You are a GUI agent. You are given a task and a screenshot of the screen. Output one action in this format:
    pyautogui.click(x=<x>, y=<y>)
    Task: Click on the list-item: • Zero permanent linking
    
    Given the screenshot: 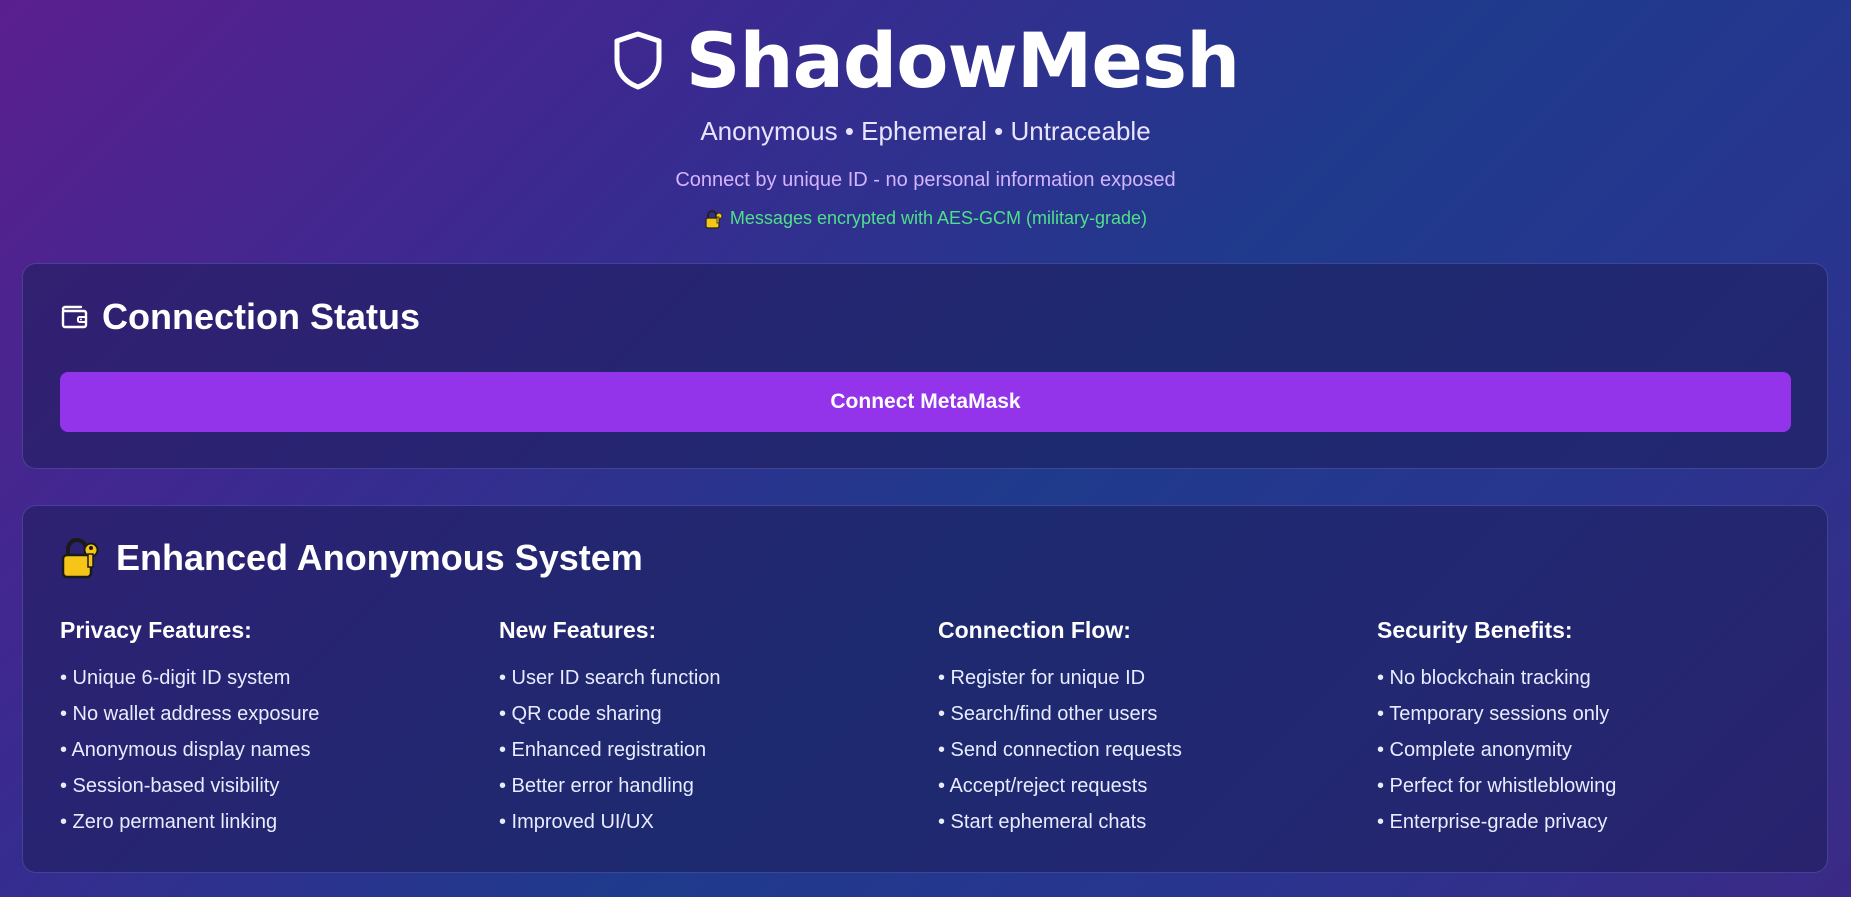 What is the action you would take?
    pyautogui.click(x=169, y=822)
    